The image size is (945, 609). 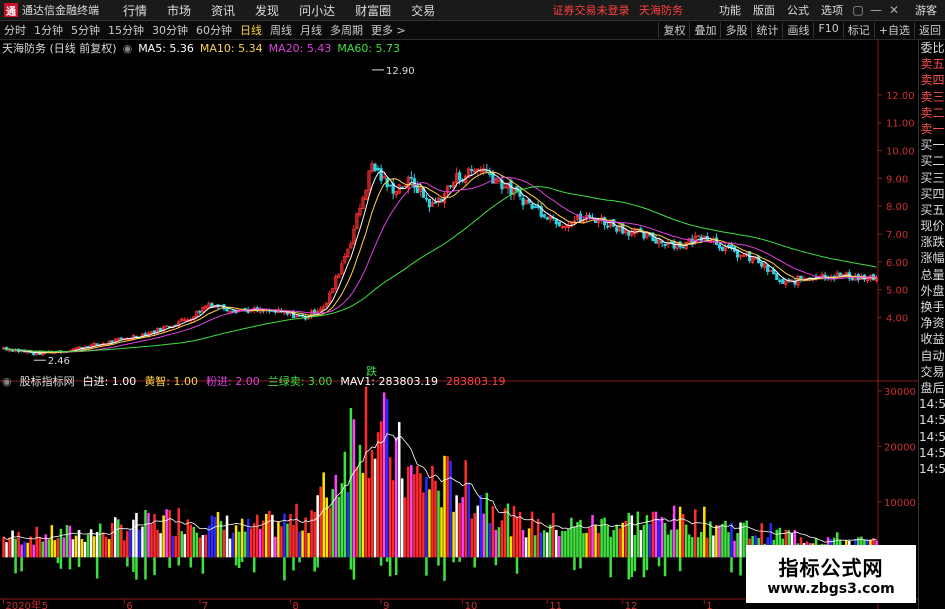 What do you see at coordinates (929, 30) in the screenshot?
I see `back-button: 返回` at bounding box center [929, 30].